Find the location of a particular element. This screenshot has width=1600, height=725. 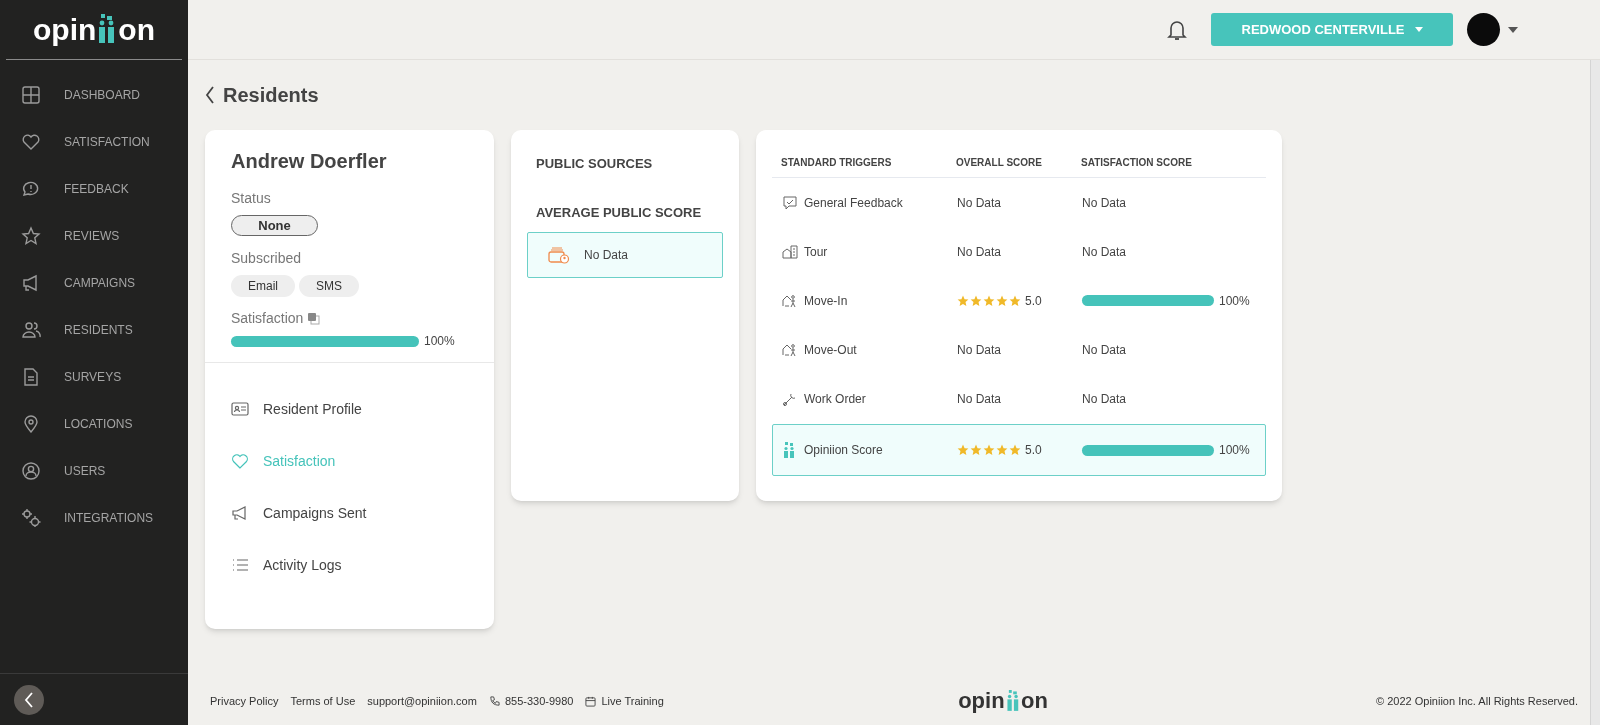

avatar is located at coordinates (1483, 29).